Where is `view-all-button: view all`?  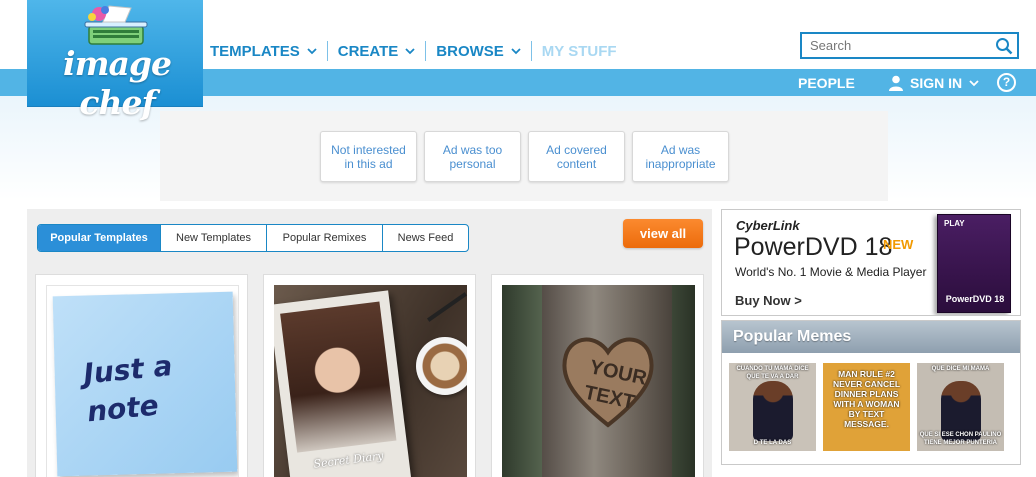 view-all-button: view all is located at coordinates (663, 233).